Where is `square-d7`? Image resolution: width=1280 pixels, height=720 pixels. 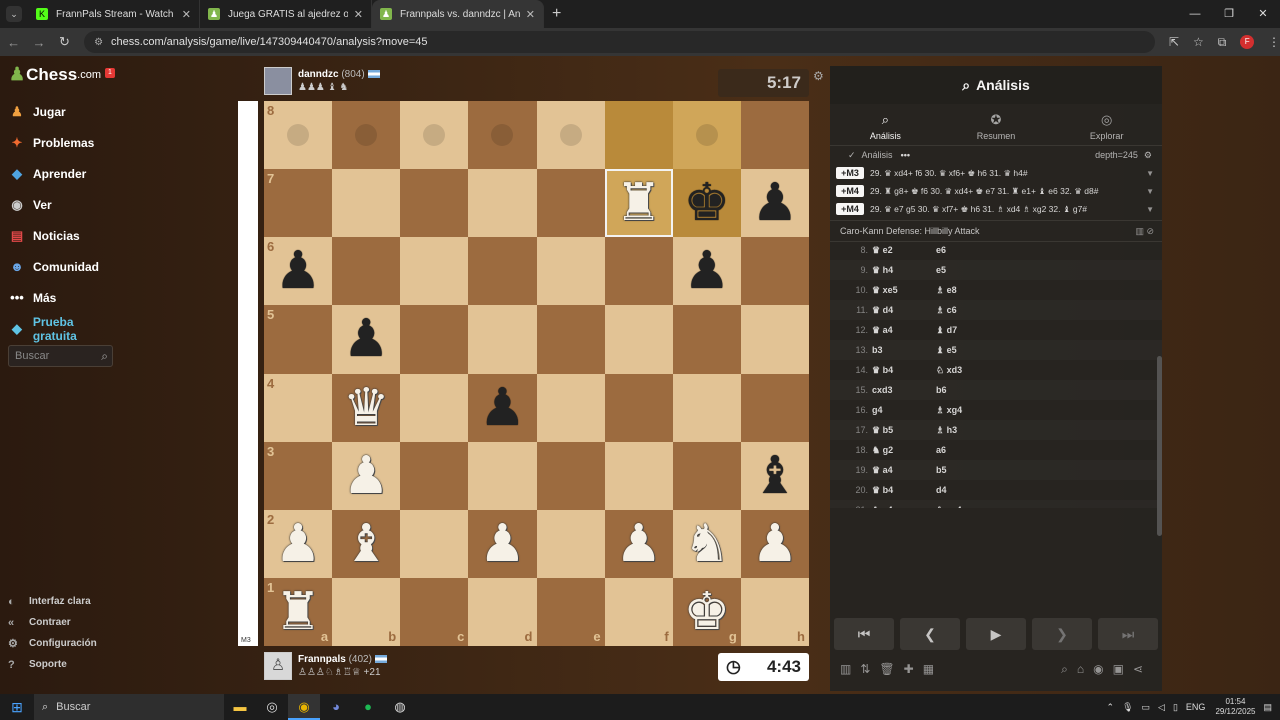 square-d7 is located at coordinates (502, 203).